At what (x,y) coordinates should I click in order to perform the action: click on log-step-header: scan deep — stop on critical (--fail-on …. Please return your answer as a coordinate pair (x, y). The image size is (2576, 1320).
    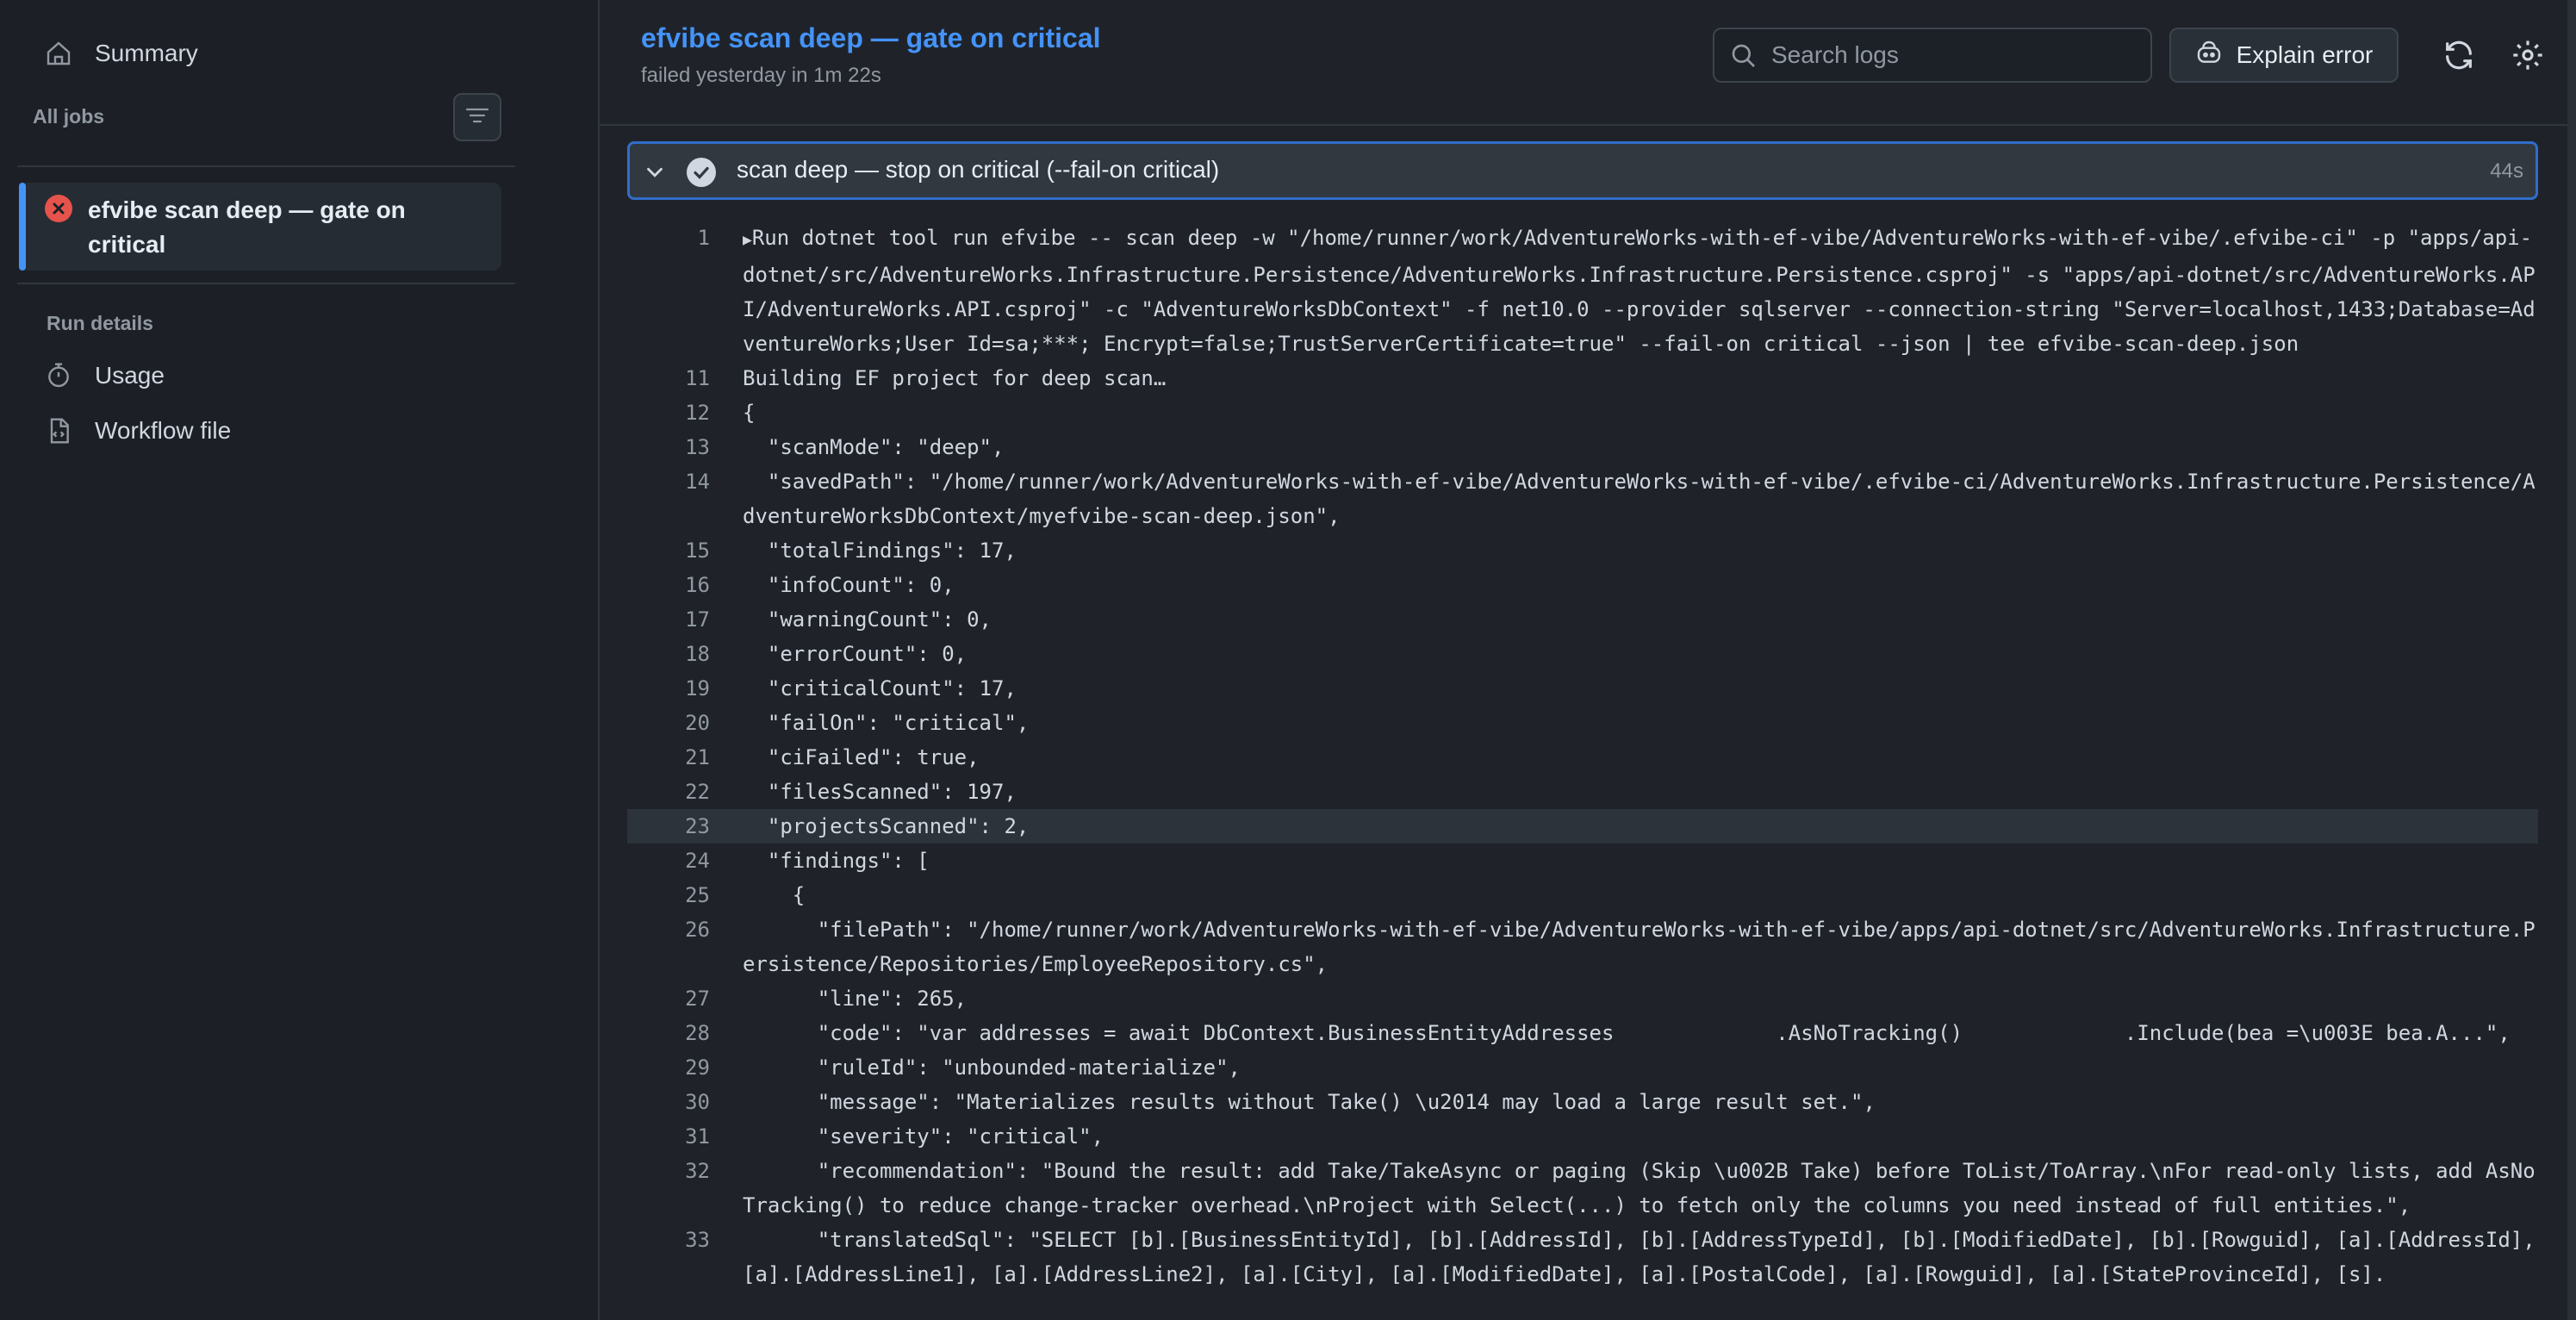
    Looking at the image, I should click on (1583, 170).